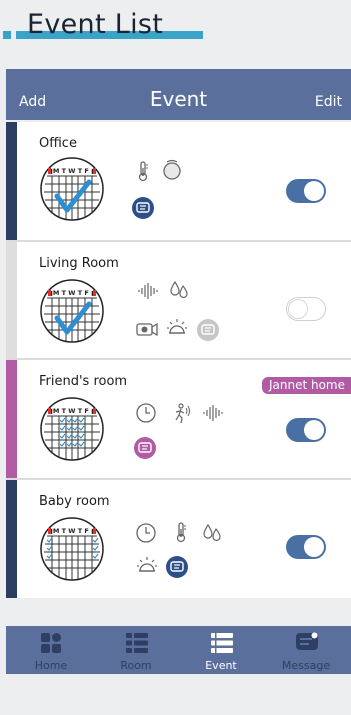  I want to click on heading-accent-bar, so click(7, 35).